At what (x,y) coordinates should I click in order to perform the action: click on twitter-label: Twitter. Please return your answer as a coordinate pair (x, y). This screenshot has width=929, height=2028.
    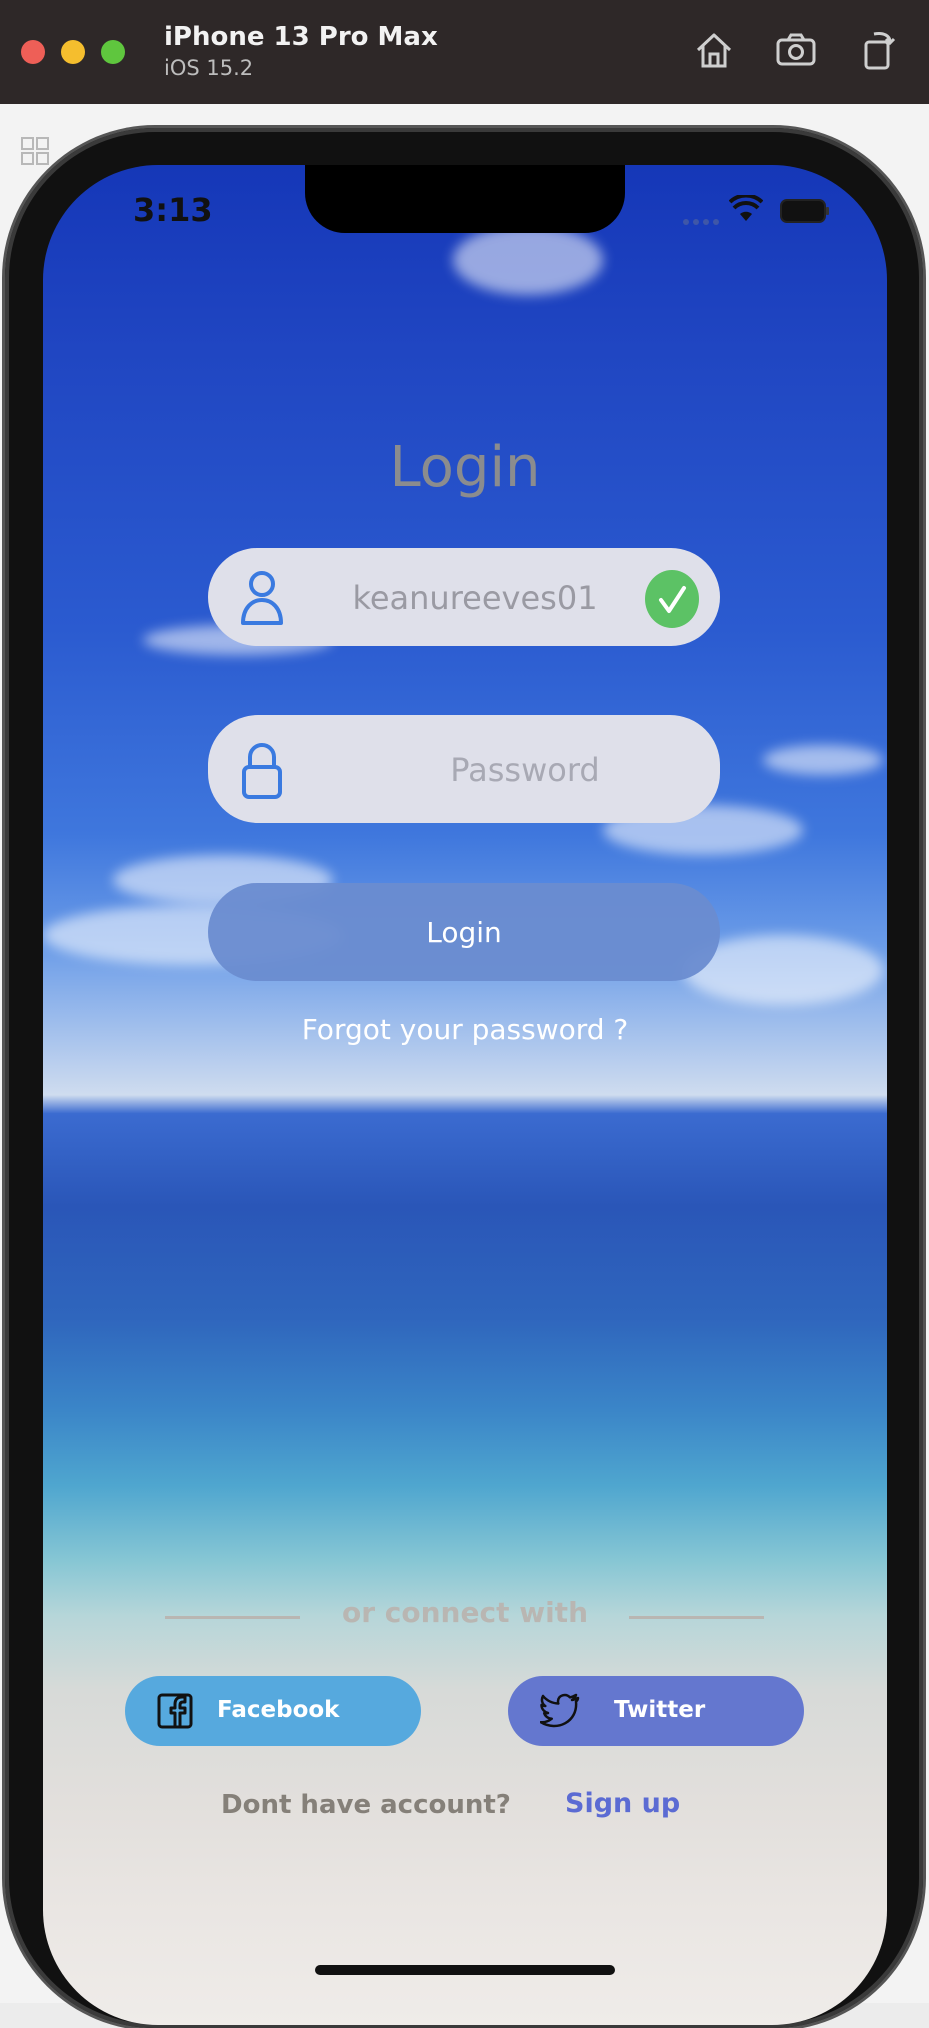
    Looking at the image, I should click on (660, 1710).